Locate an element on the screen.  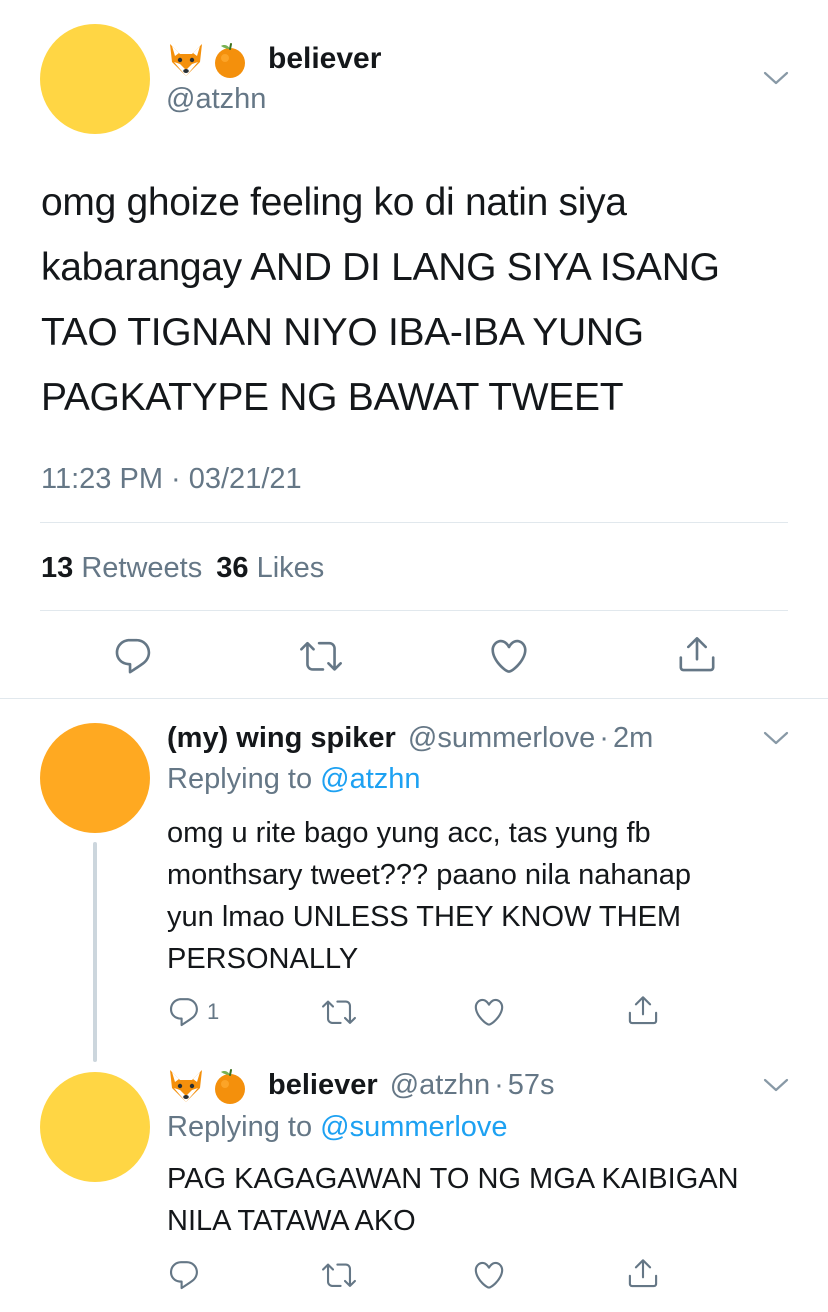
display-name: (my) wing spiker is located at coordinates (281, 738).